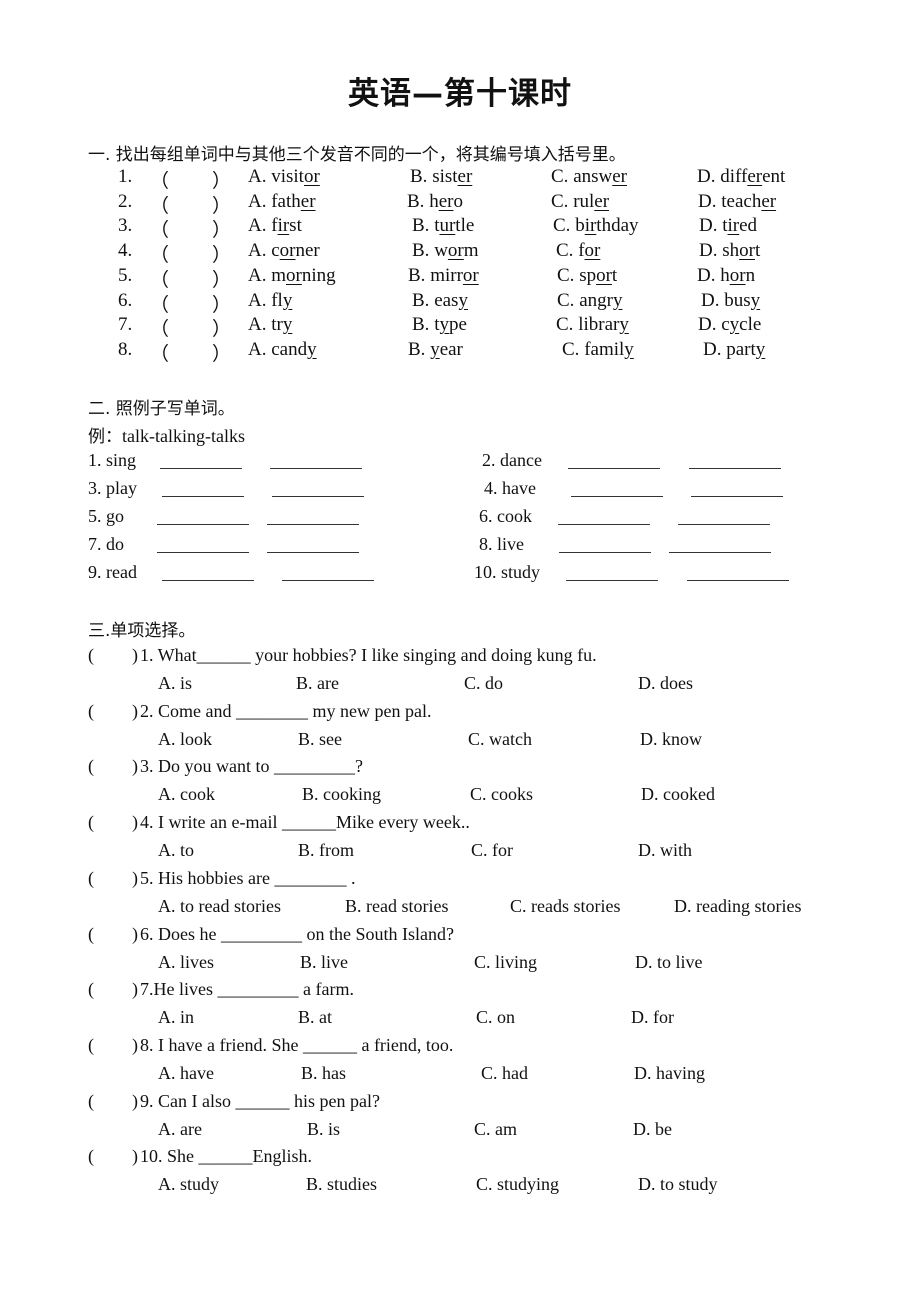 This screenshot has height=1302, width=920. Describe the element at coordinates (180, 1129) in the screenshot. I see `choice-option: A. are` at that location.